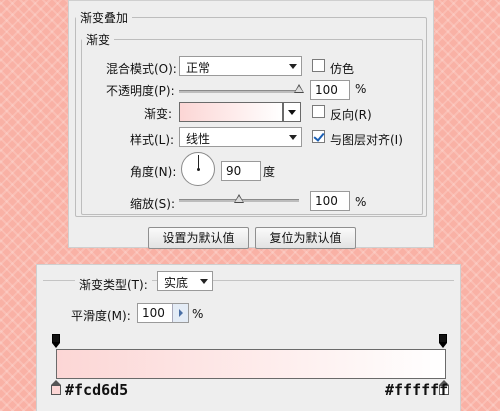 The height and width of the screenshot is (411, 500). I want to click on smoothness-value: 100, so click(153, 313).